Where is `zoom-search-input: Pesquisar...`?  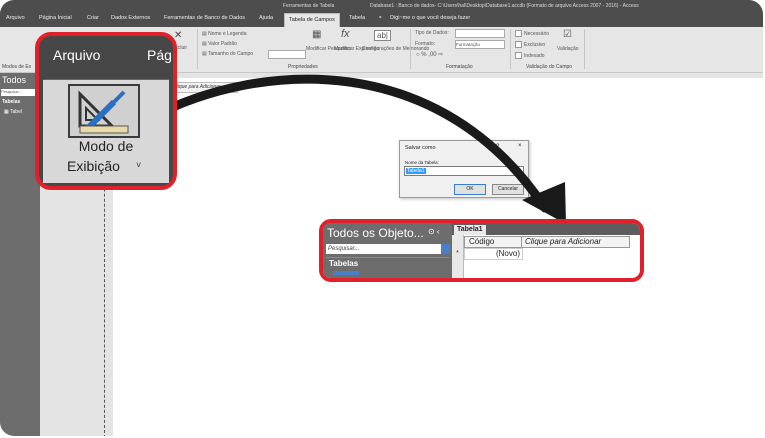
zoom-search-input: Pesquisar... is located at coordinates (383, 249).